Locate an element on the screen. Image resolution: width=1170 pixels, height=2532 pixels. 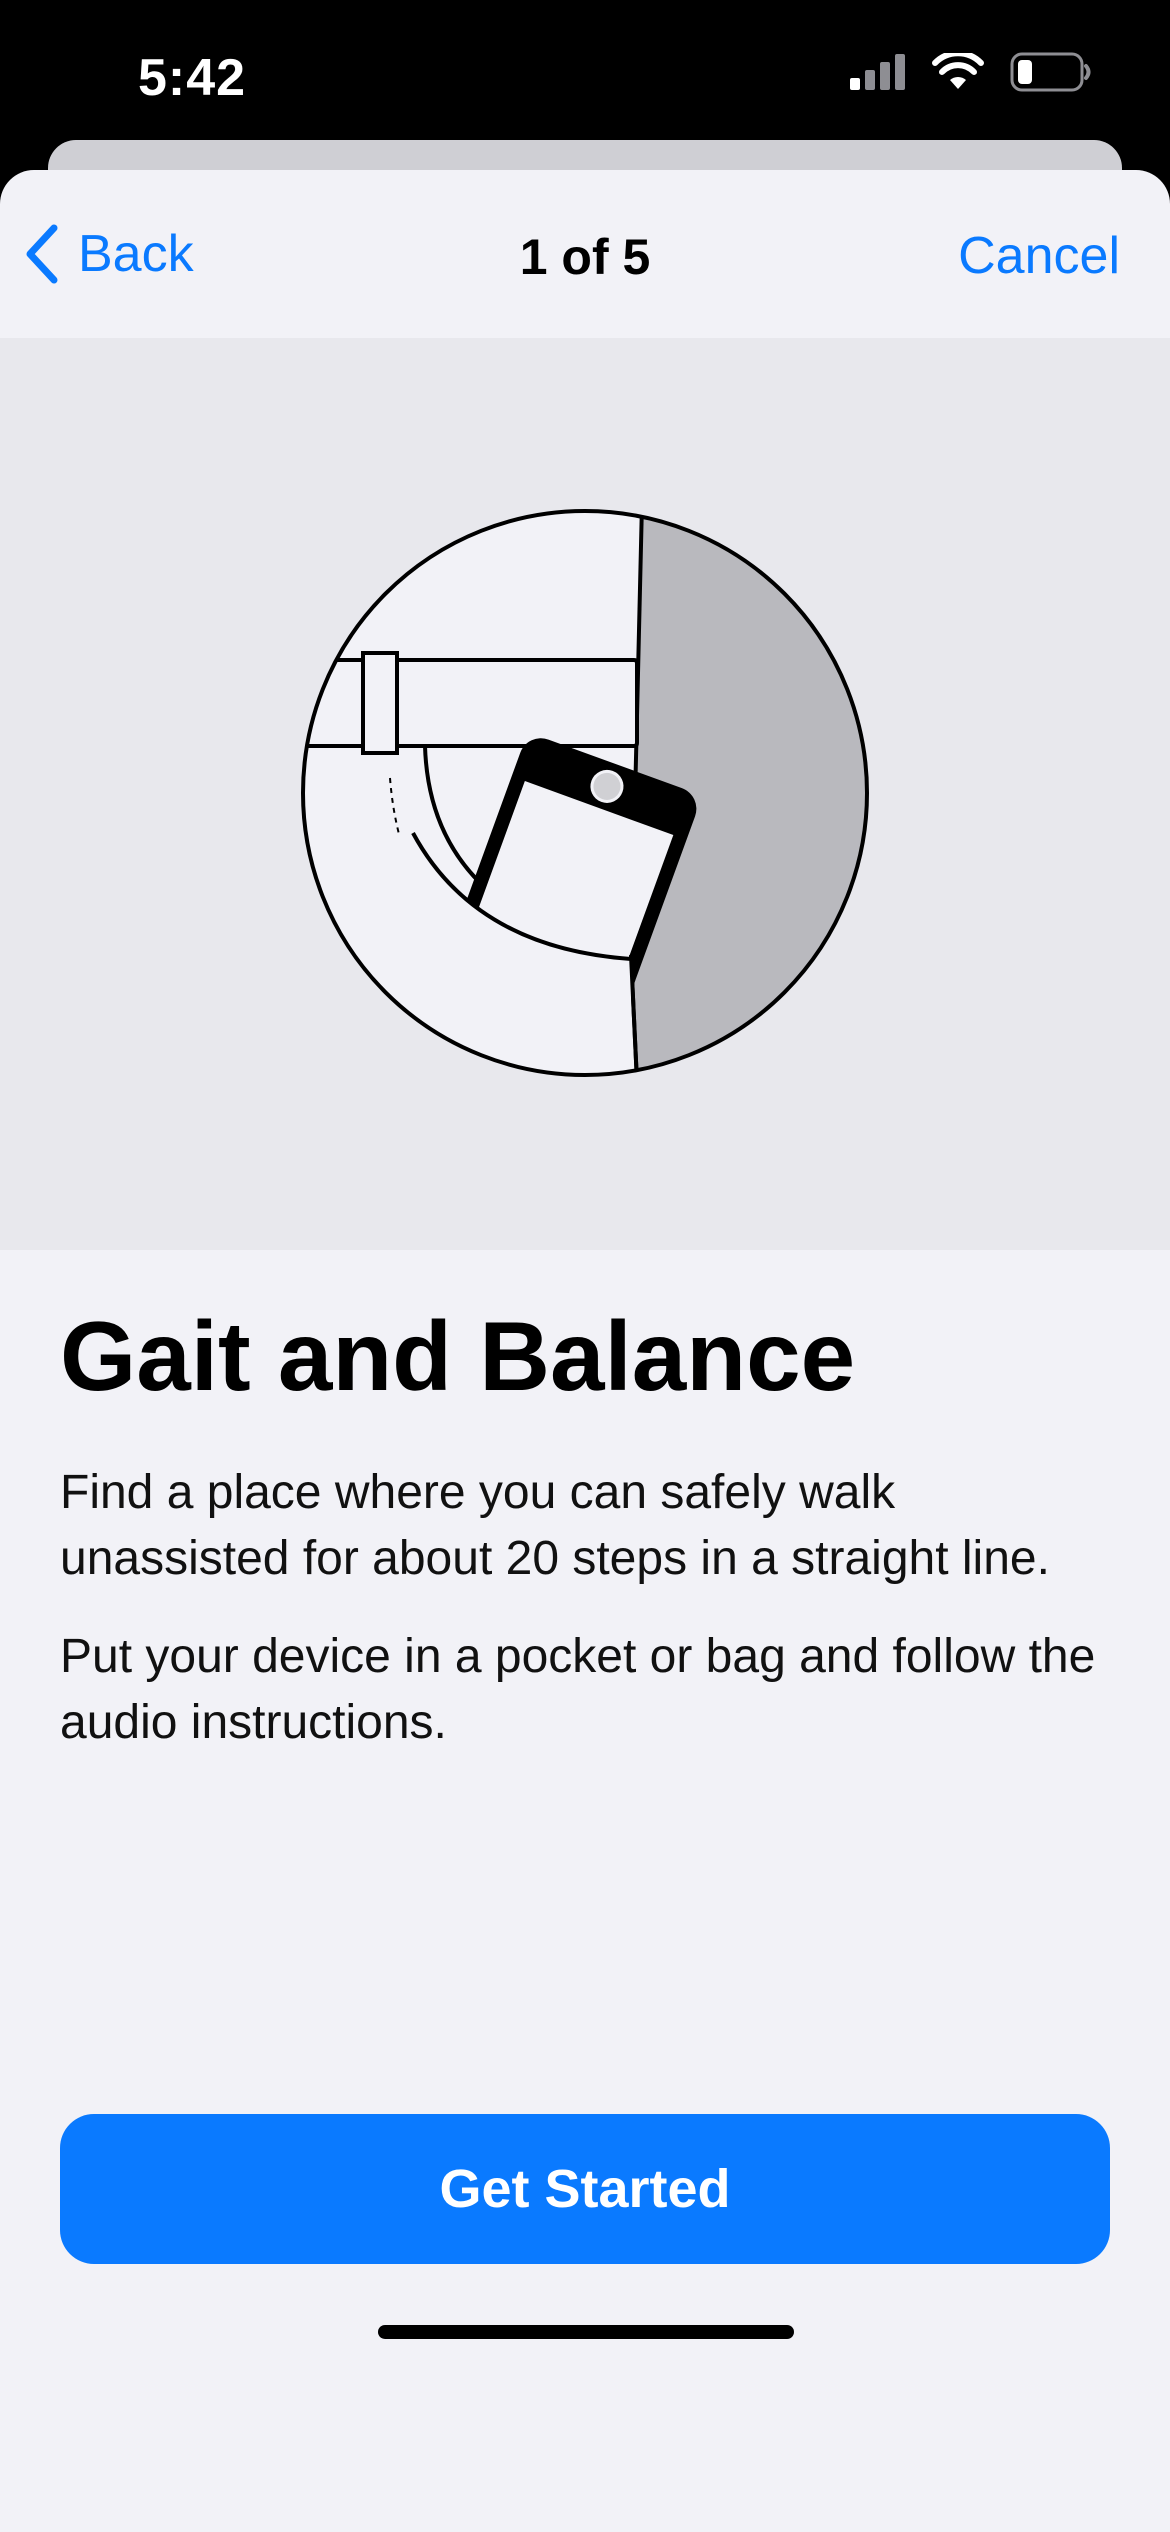
cancel-button: Cancel is located at coordinates (1039, 256).